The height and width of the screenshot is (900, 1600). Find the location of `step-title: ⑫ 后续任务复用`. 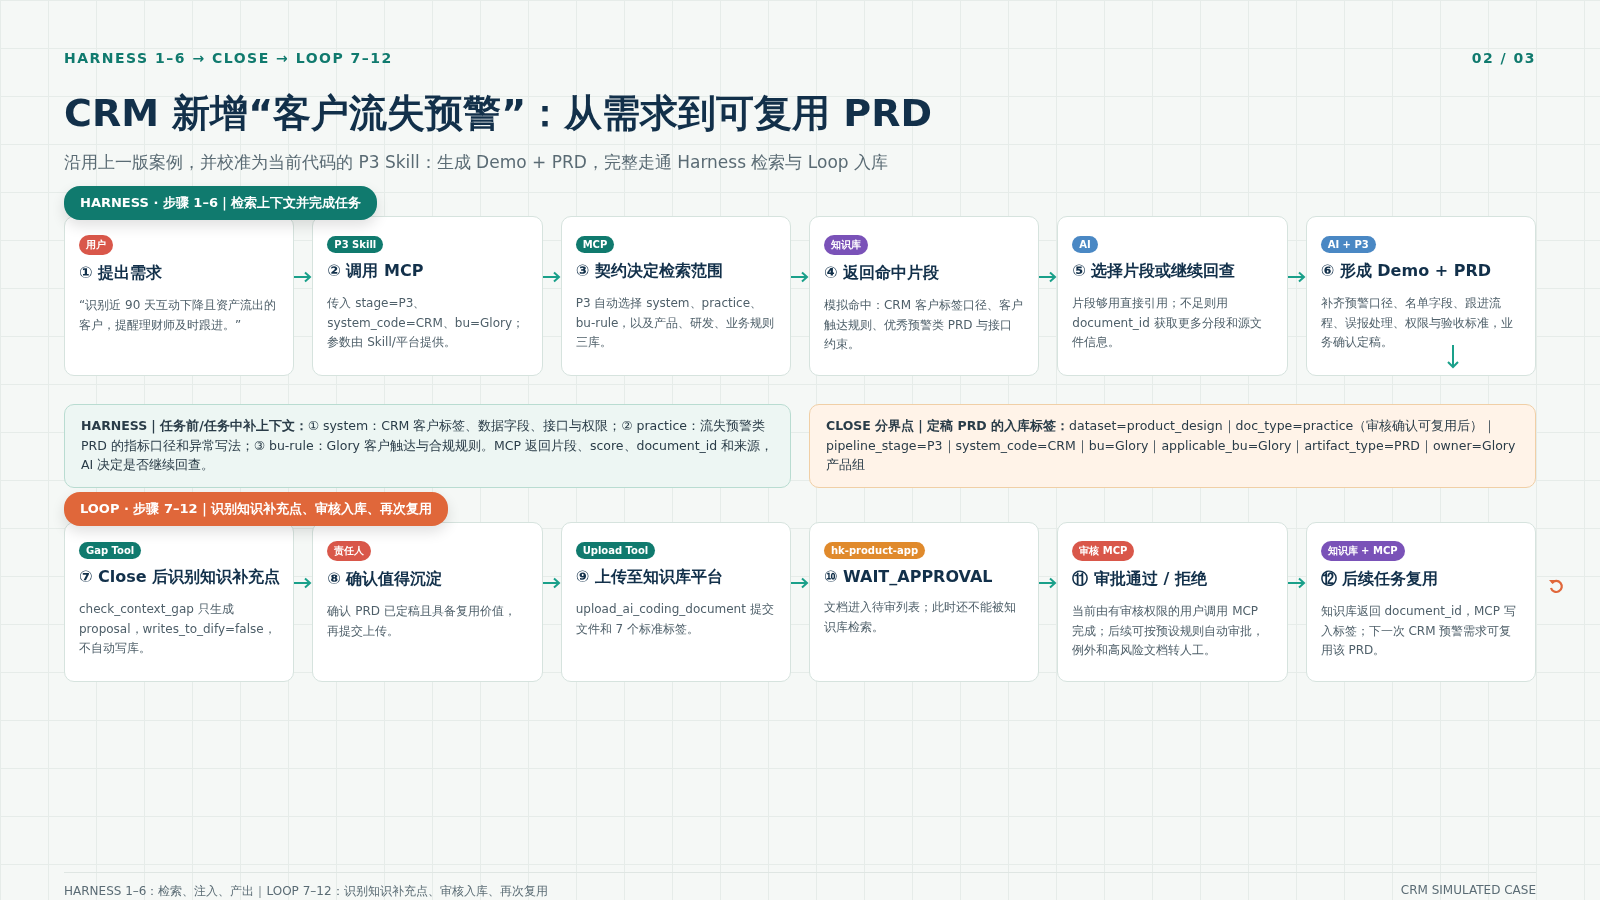

step-title: ⑫ 后续任务复用 is located at coordinates (1380, 579).